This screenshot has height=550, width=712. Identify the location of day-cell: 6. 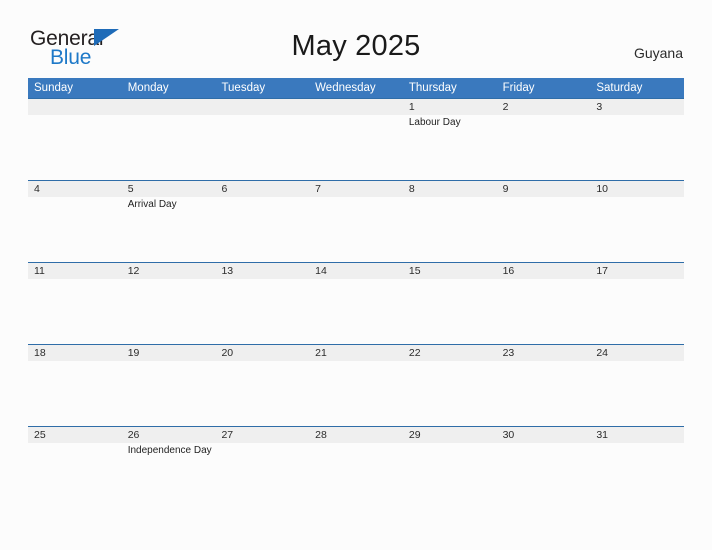
(262, 221).